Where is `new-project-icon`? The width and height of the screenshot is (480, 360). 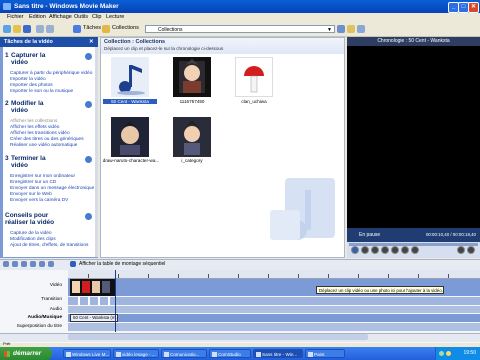
new-project-icon is located at coordinates (7, 29).